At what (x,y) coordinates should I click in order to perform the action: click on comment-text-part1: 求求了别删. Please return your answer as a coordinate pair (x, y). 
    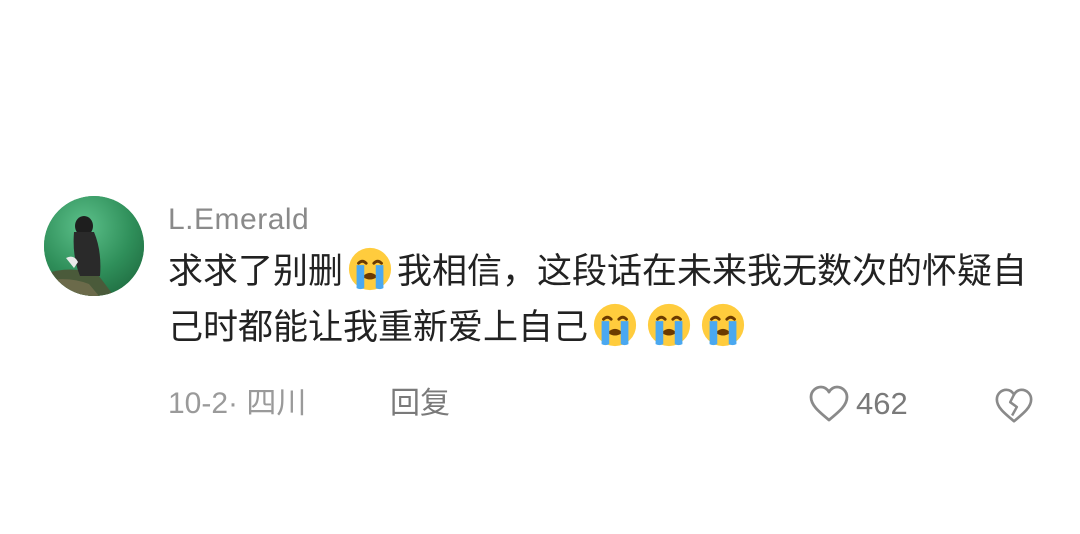
    Looking at the image, I should click on (256, 272).